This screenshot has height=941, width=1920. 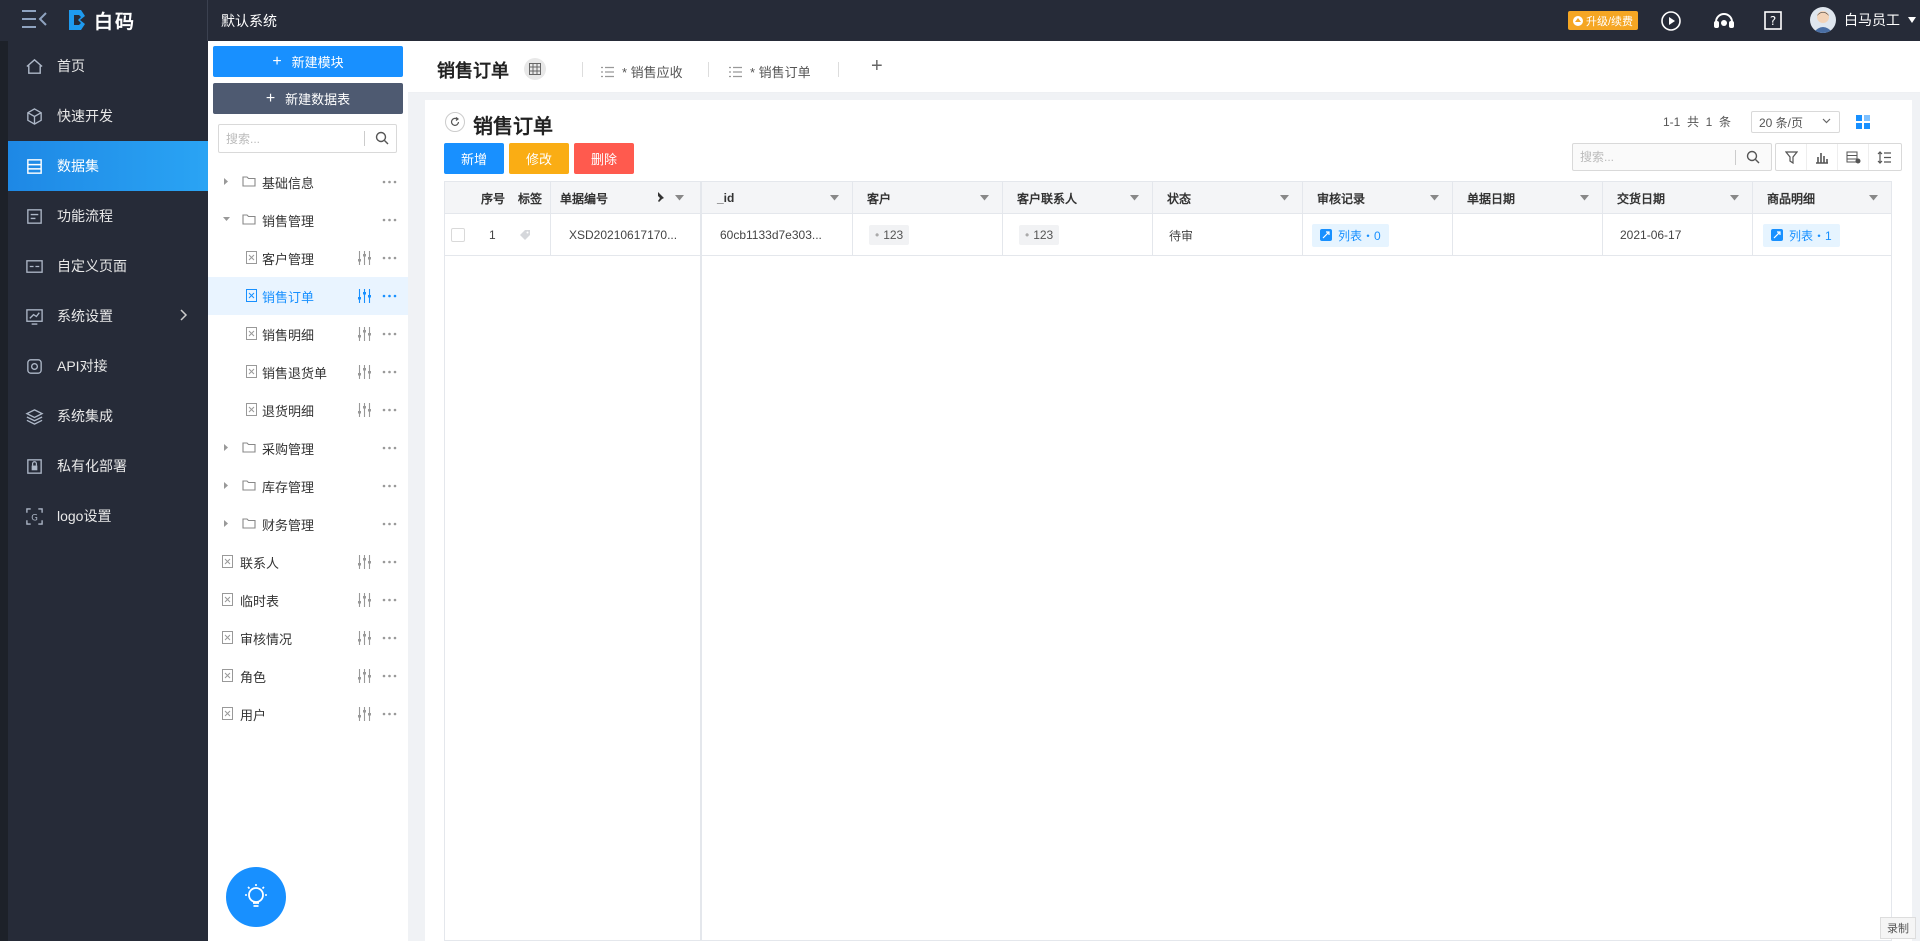 What do you see at coordinates (226, 219) in the screenshot?
I see `caret-down-icon` at bounding box center [226, 219].